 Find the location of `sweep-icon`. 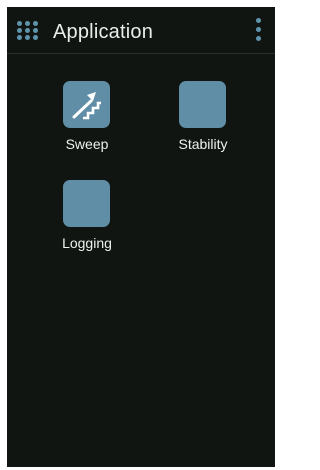

sweep-icon is located at coordinates (86, 104).